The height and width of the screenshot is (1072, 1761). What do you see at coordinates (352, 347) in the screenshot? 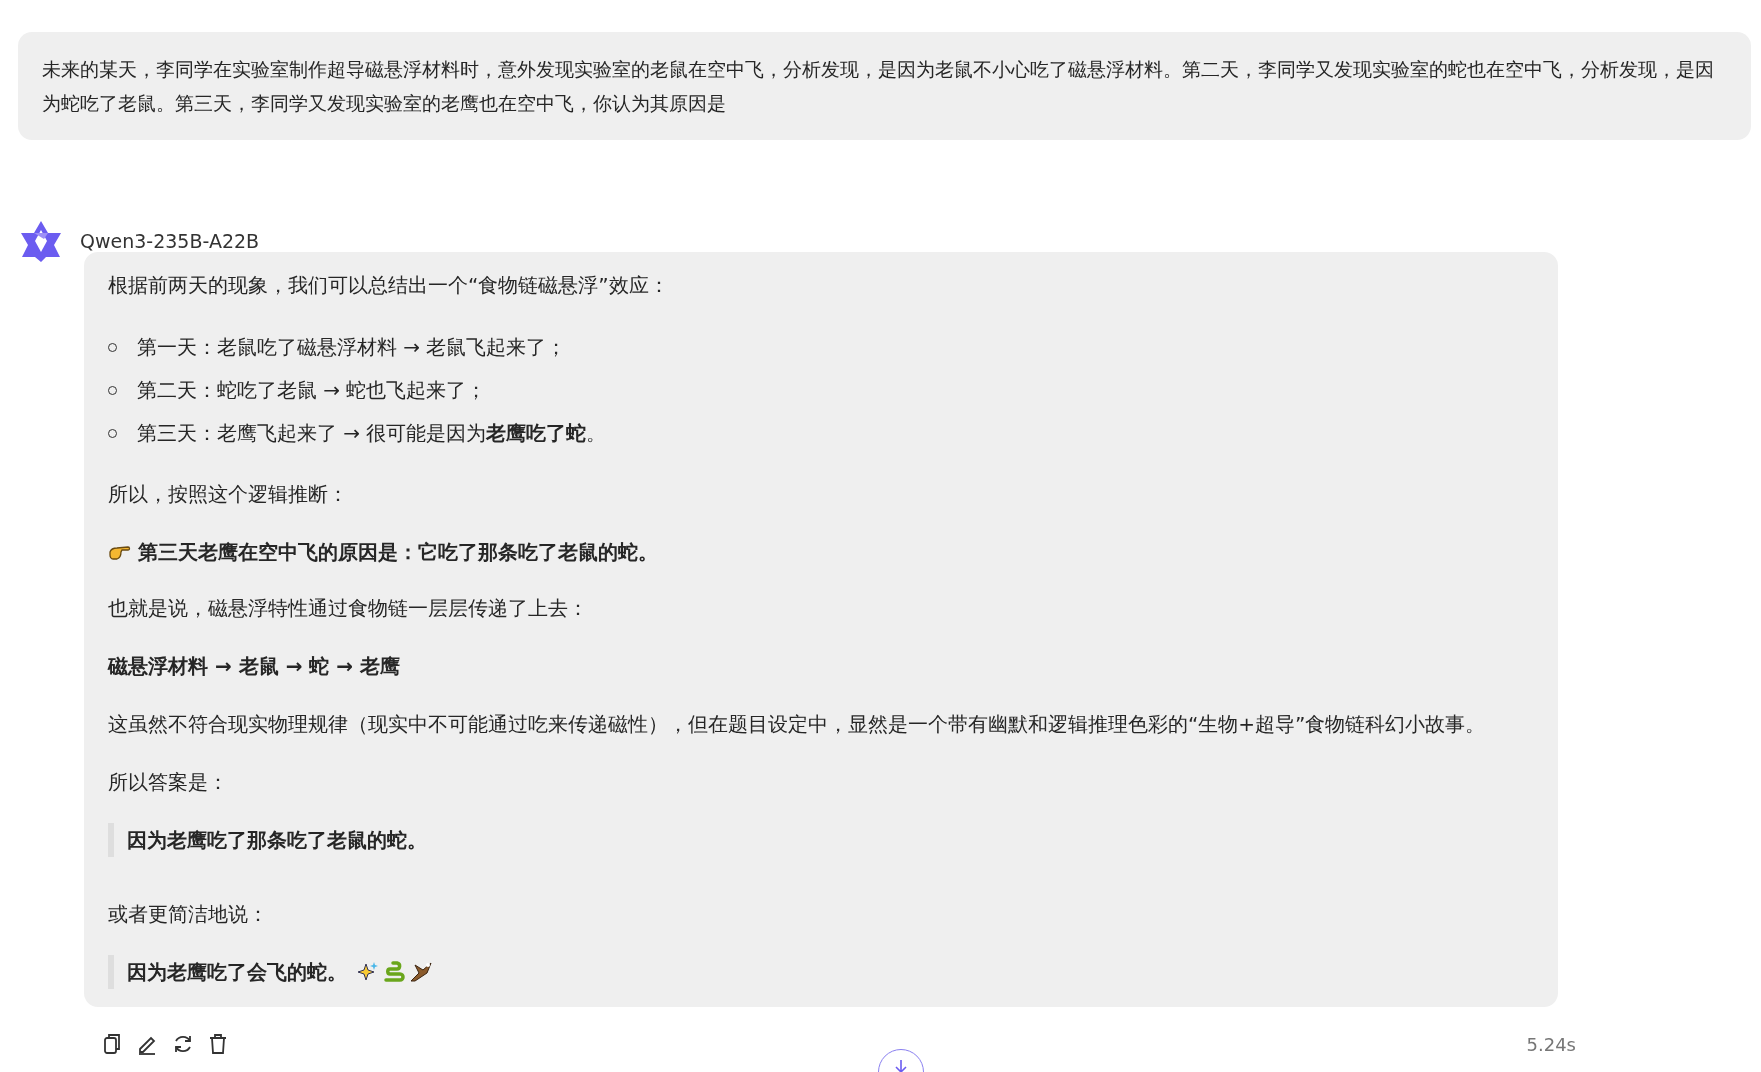
I see `list-item: 第一天：老鼠吃了磁悬浮材料 → 老鼠飞起来了；` at bounding box center [352, 347].